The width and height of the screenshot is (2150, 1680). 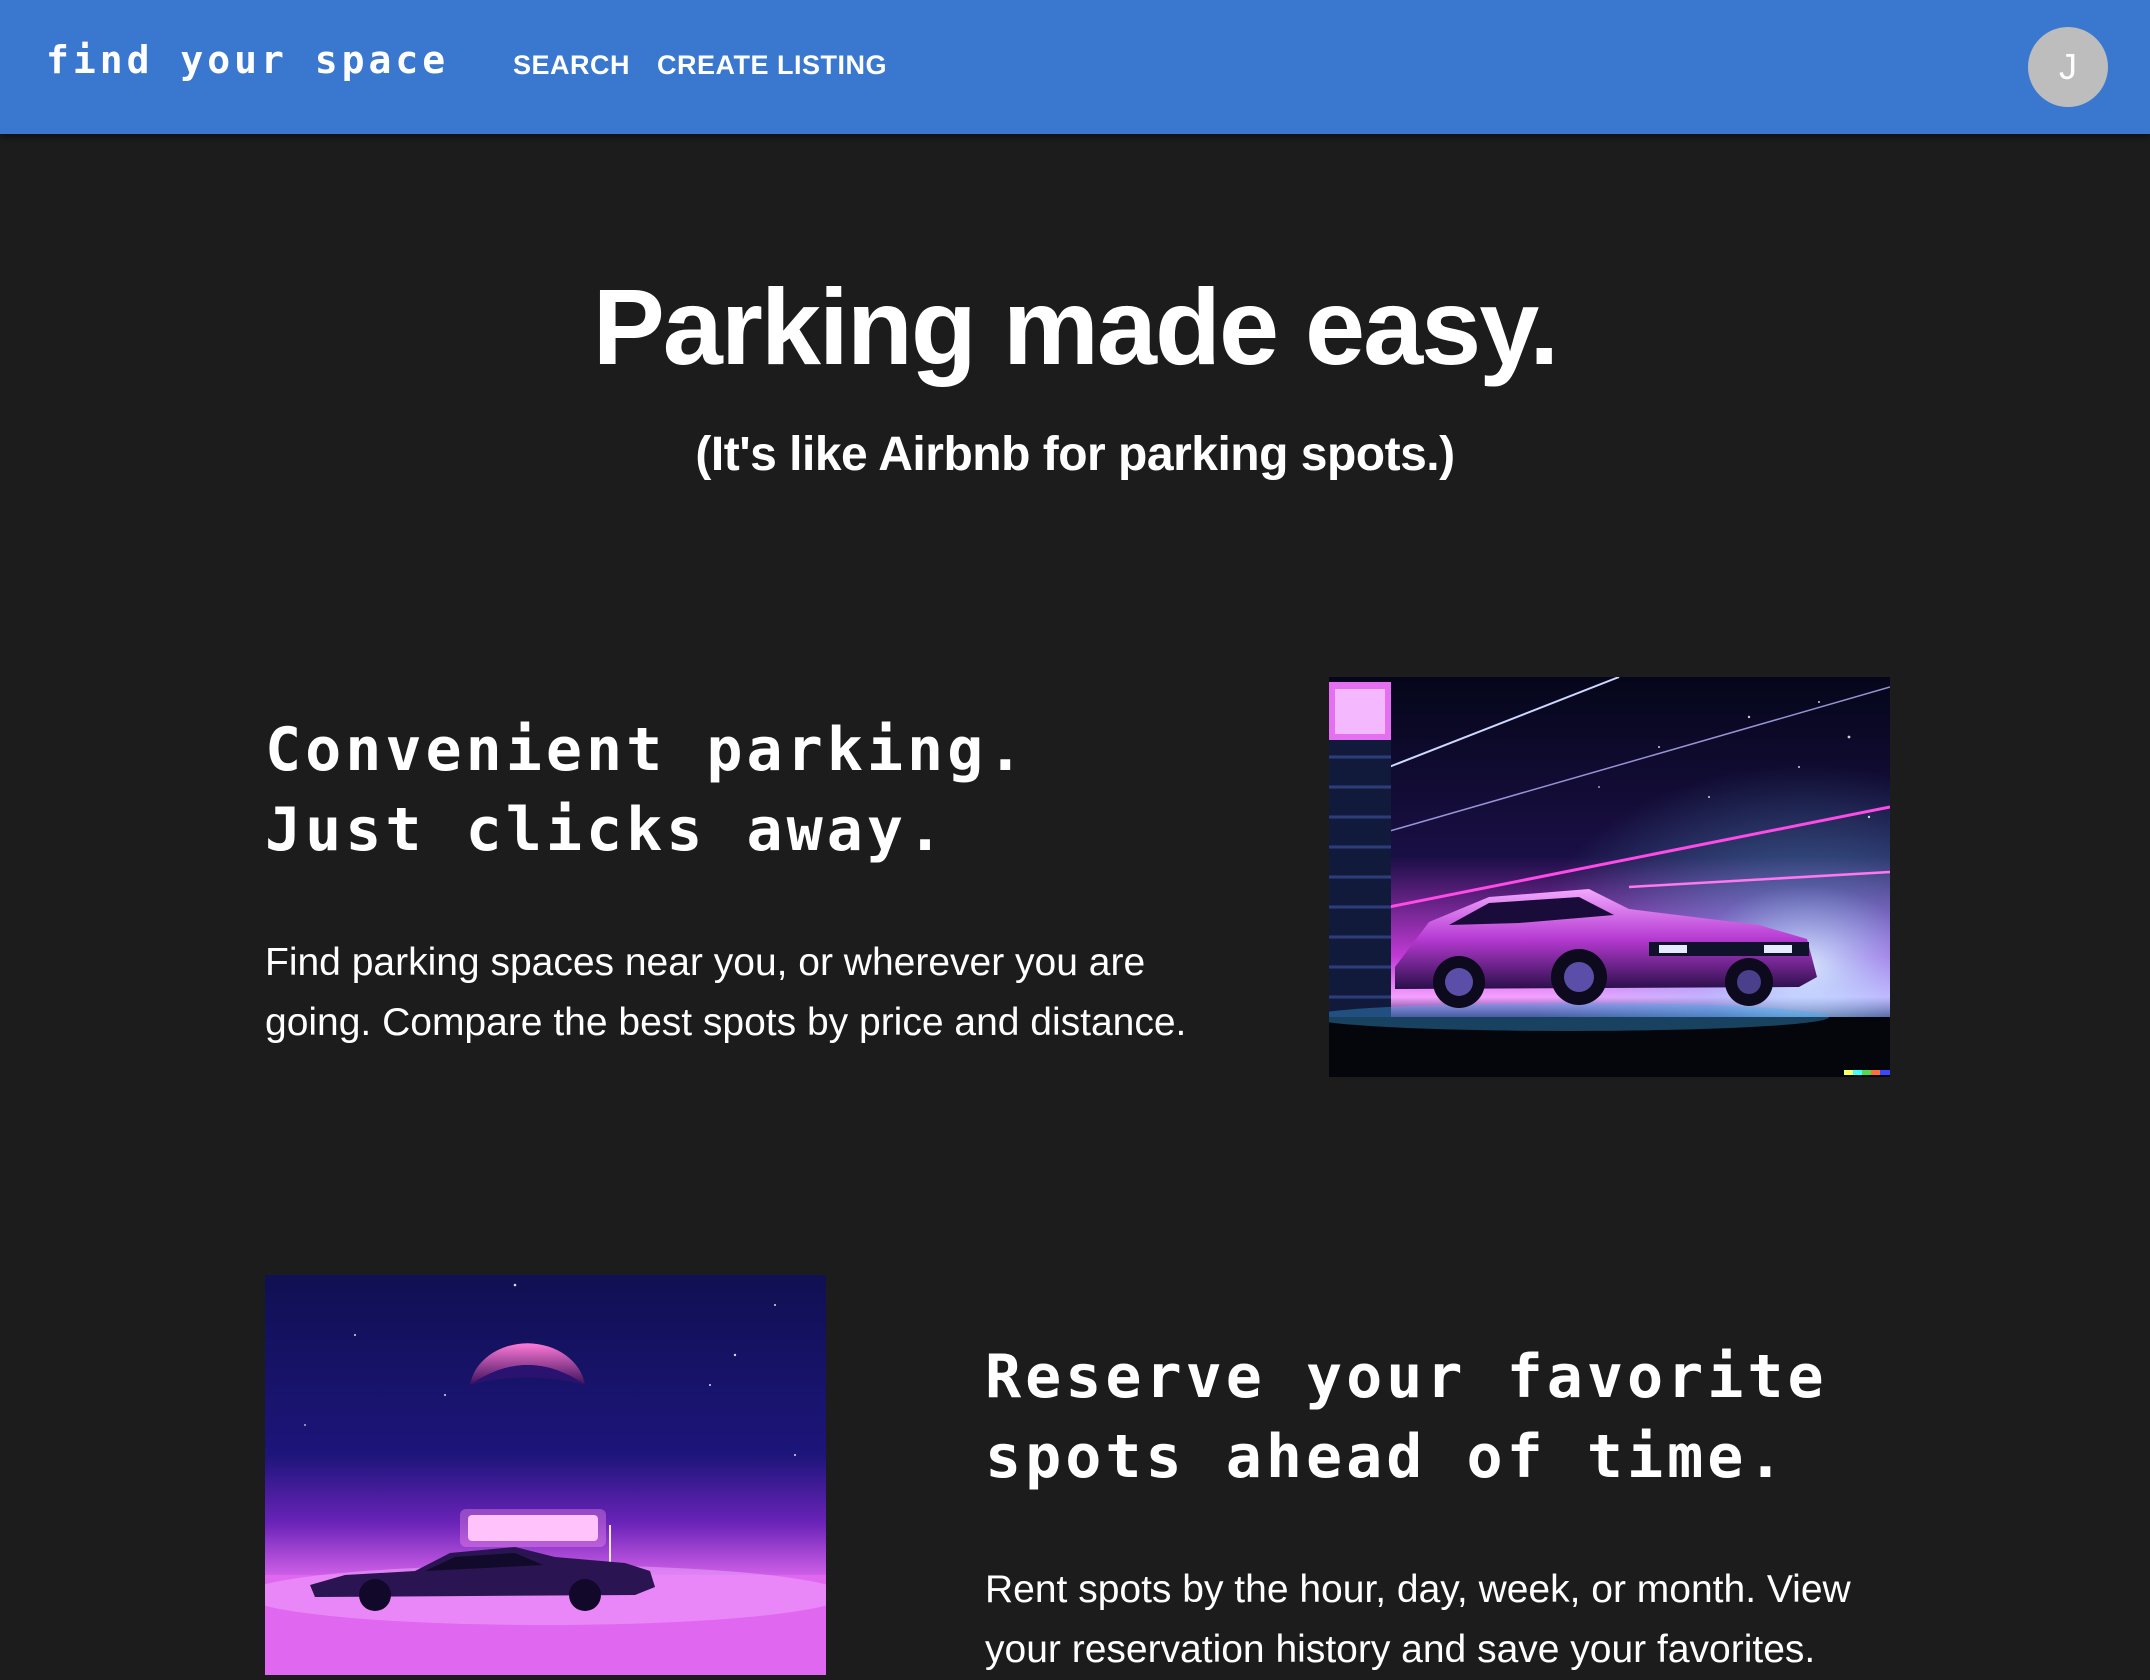 I want to click on feature-1-heading-line1: Convenient parking., so click(x=646, y=750).